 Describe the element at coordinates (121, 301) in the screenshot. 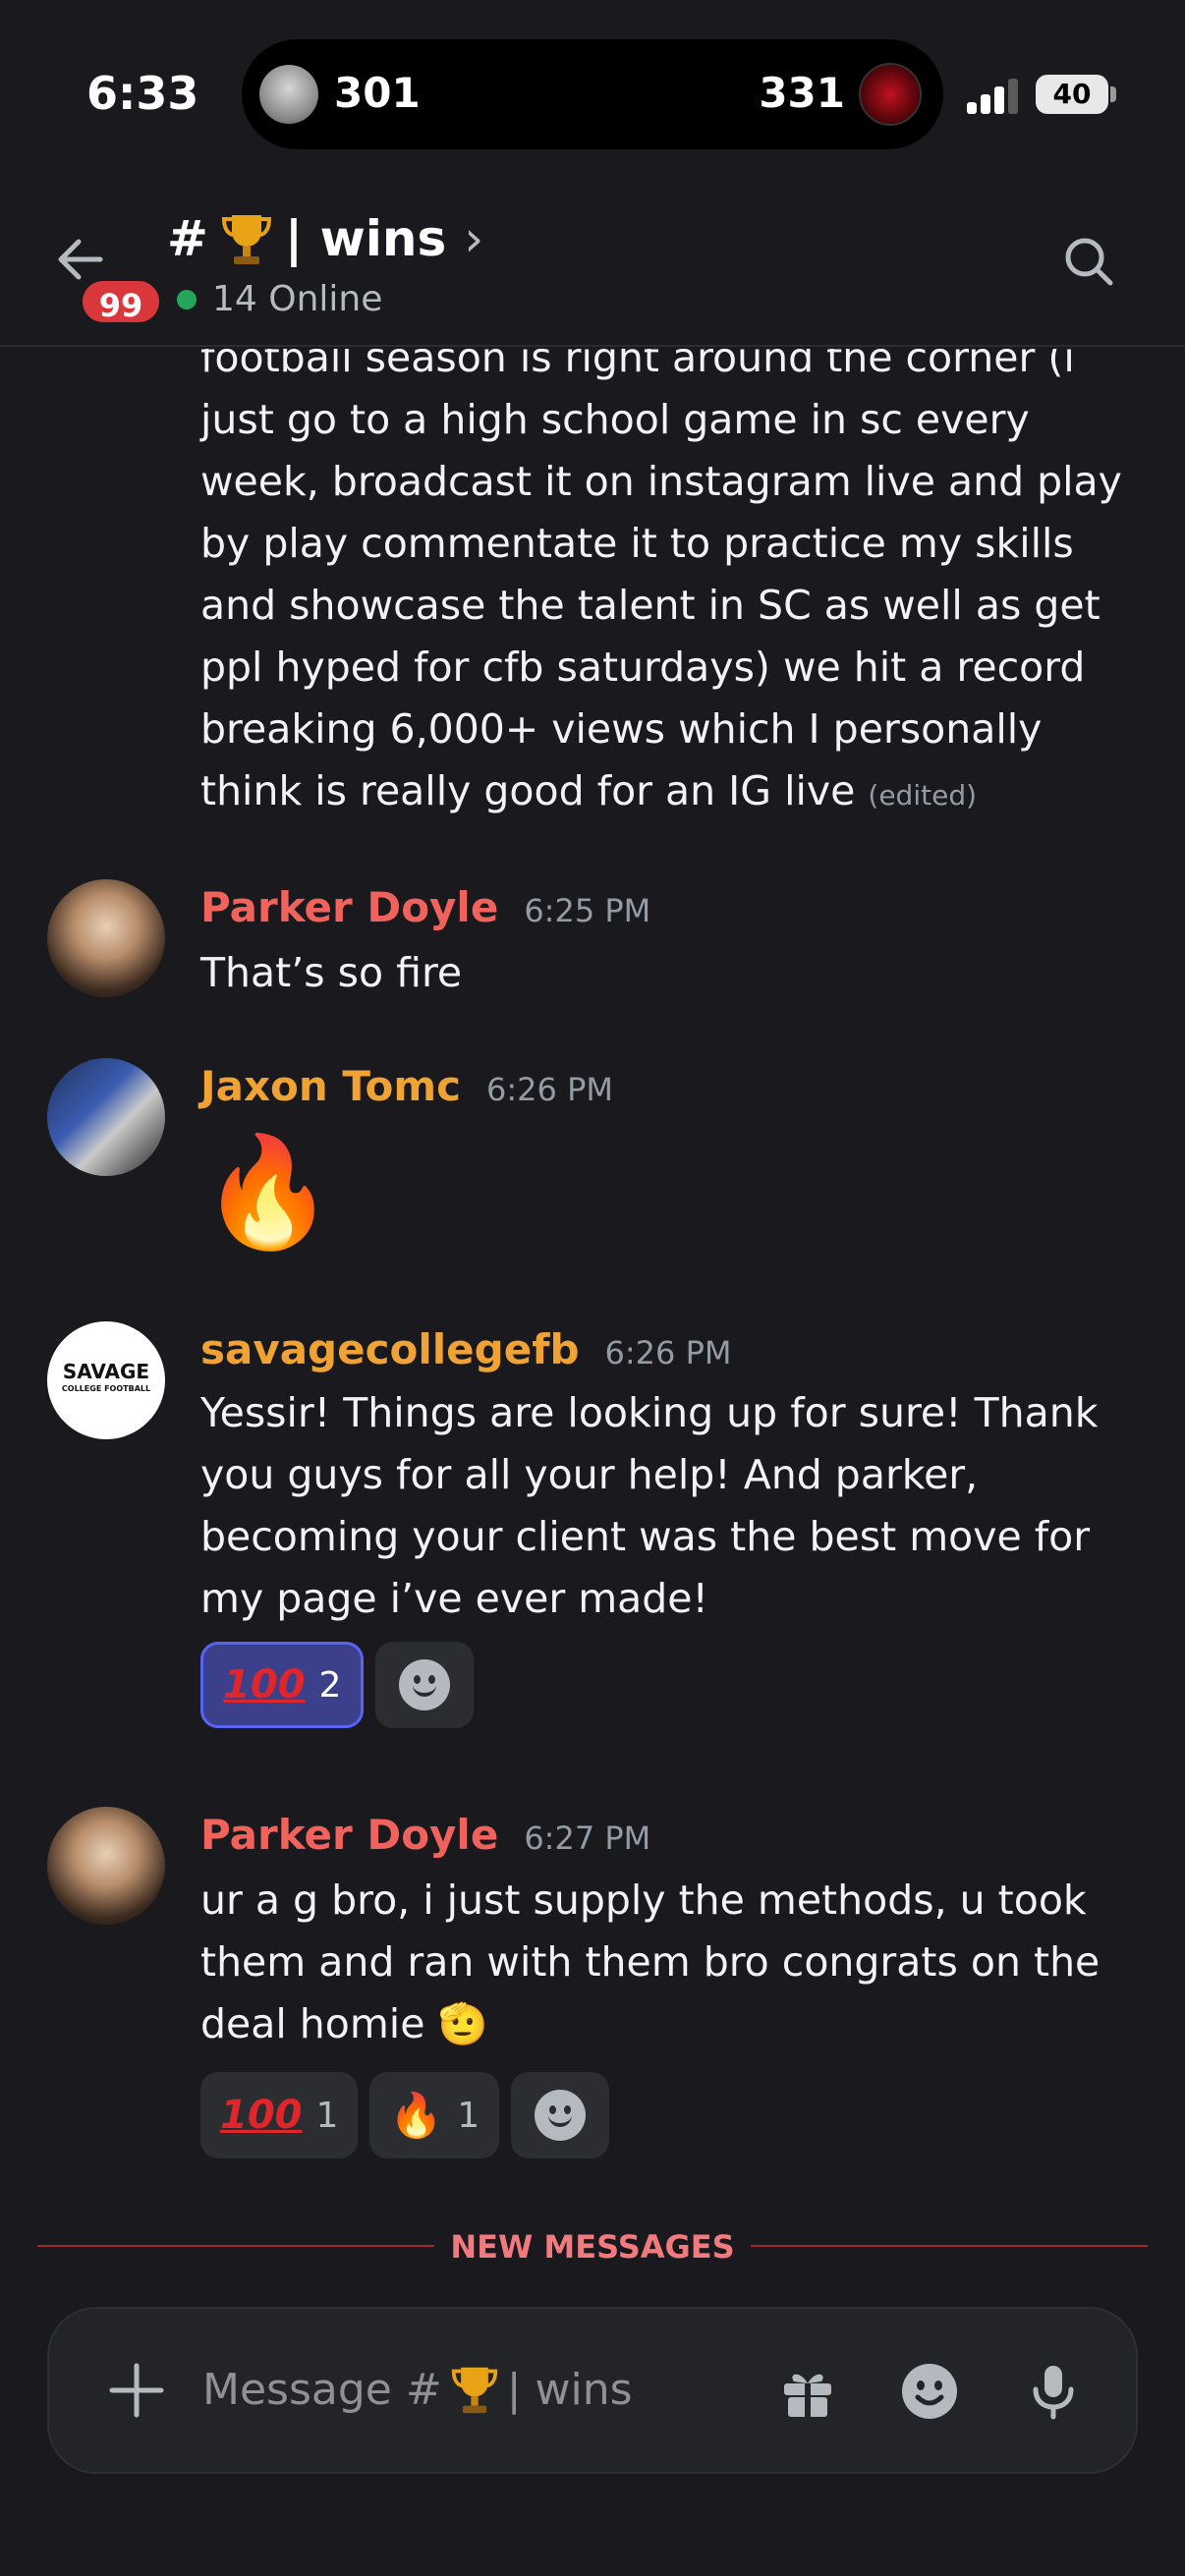

I see `unread-badge: 99` at that location.